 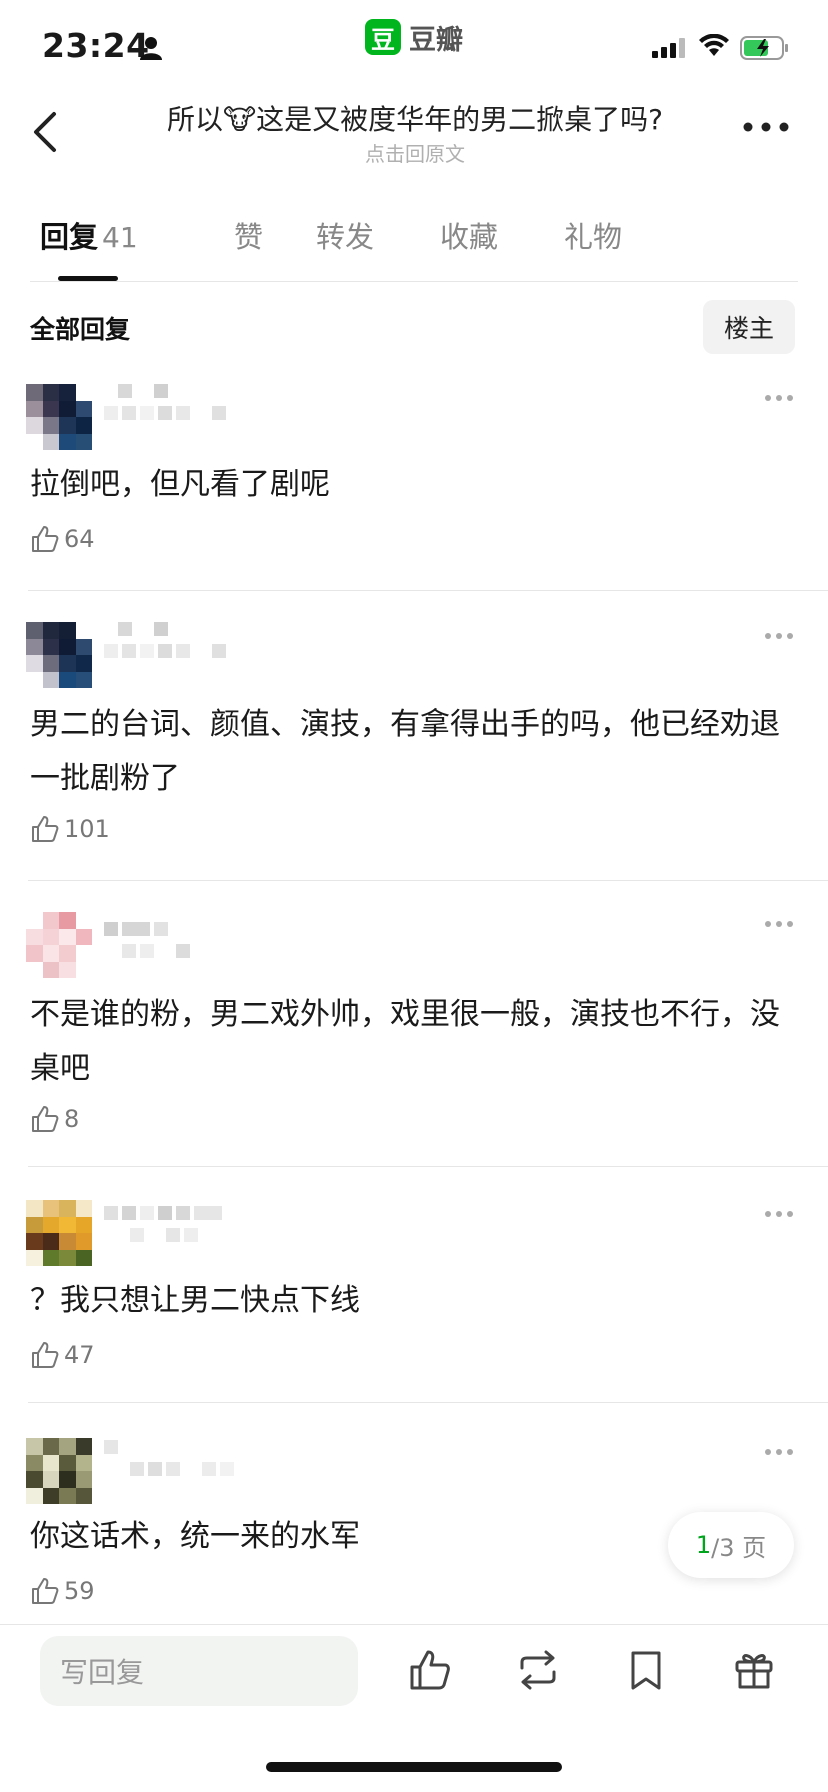 I want to click on comment-like-button: 64, so click(x=62, y=539).